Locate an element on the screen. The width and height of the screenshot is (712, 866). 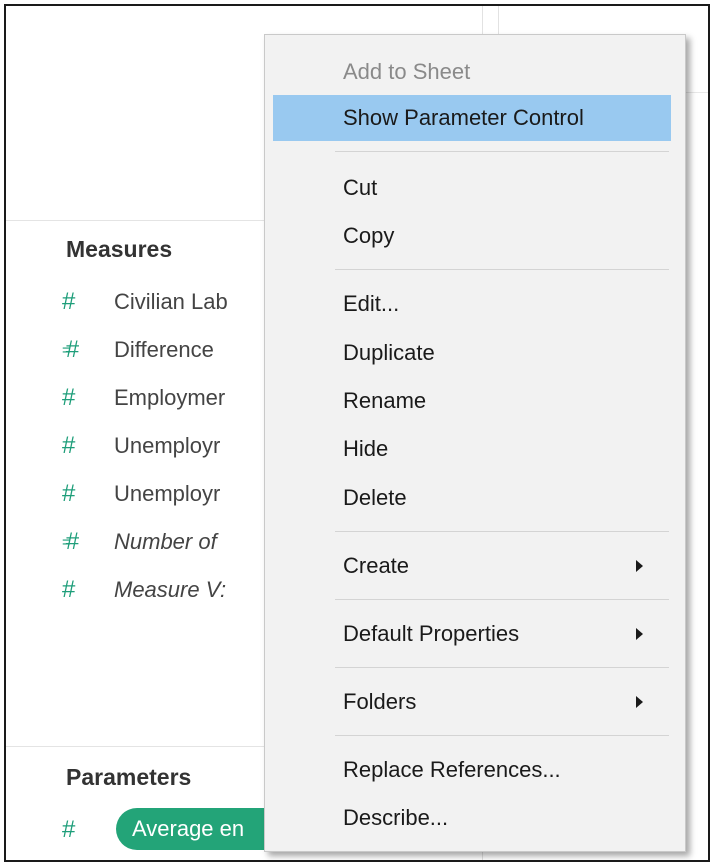
measure-field-label: Number of is located at coordinates (165, 541).